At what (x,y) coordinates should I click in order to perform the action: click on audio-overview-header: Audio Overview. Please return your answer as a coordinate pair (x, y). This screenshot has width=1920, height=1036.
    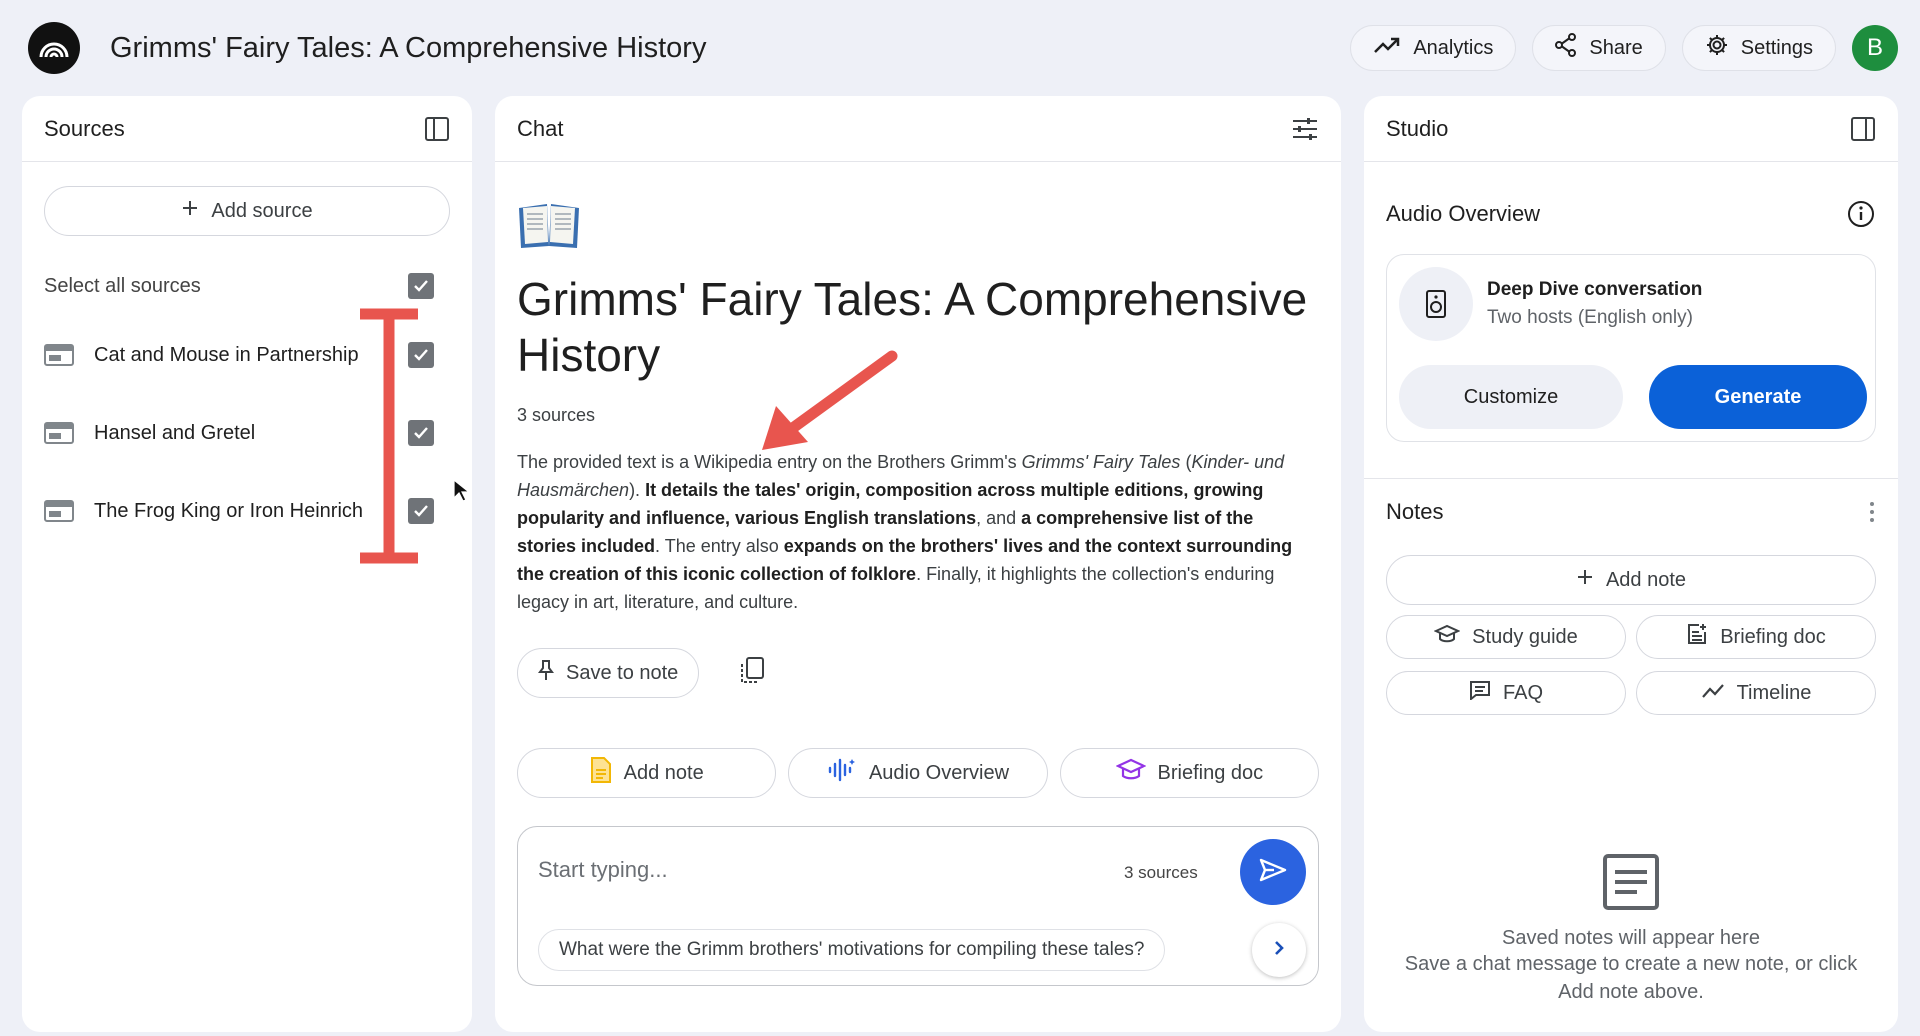
    Looking at the image, I should click on (1631, 214).